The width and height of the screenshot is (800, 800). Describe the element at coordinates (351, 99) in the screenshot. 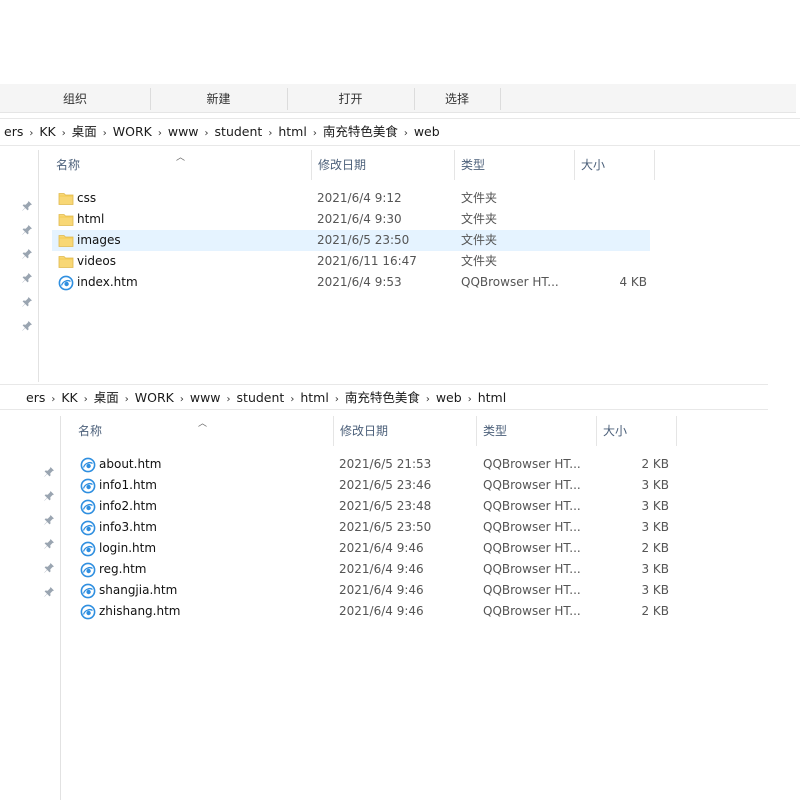

I see `ribbon-group-open: 打开` at that location.